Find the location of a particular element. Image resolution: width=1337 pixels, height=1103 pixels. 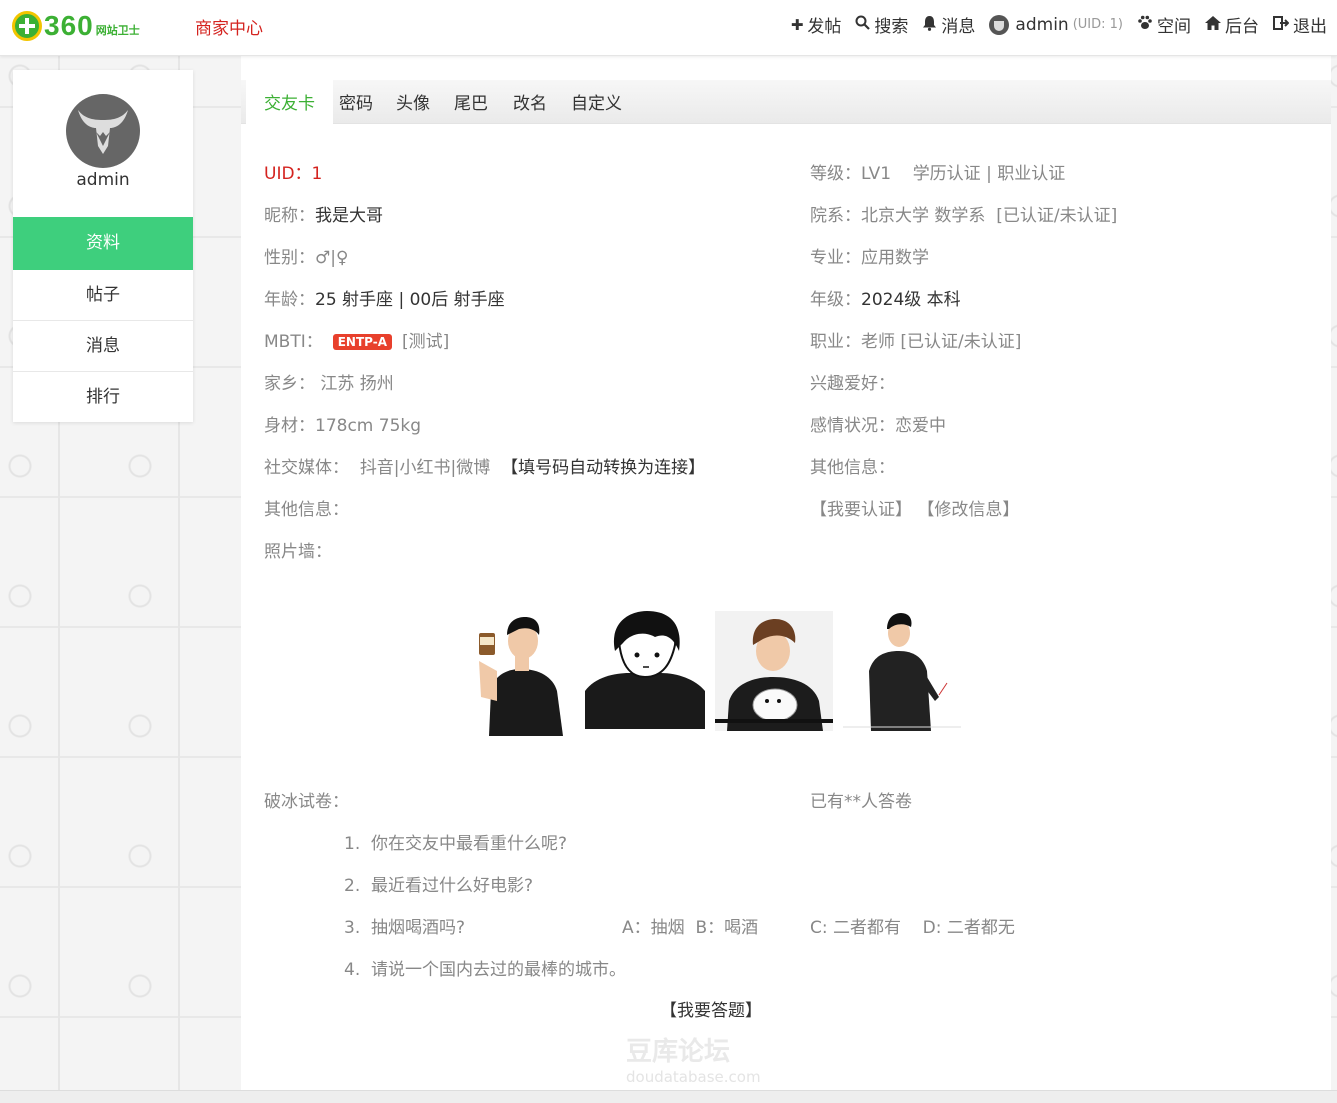

social-value: 抖音|小红书|微博 is located at coordinates (425, 468).